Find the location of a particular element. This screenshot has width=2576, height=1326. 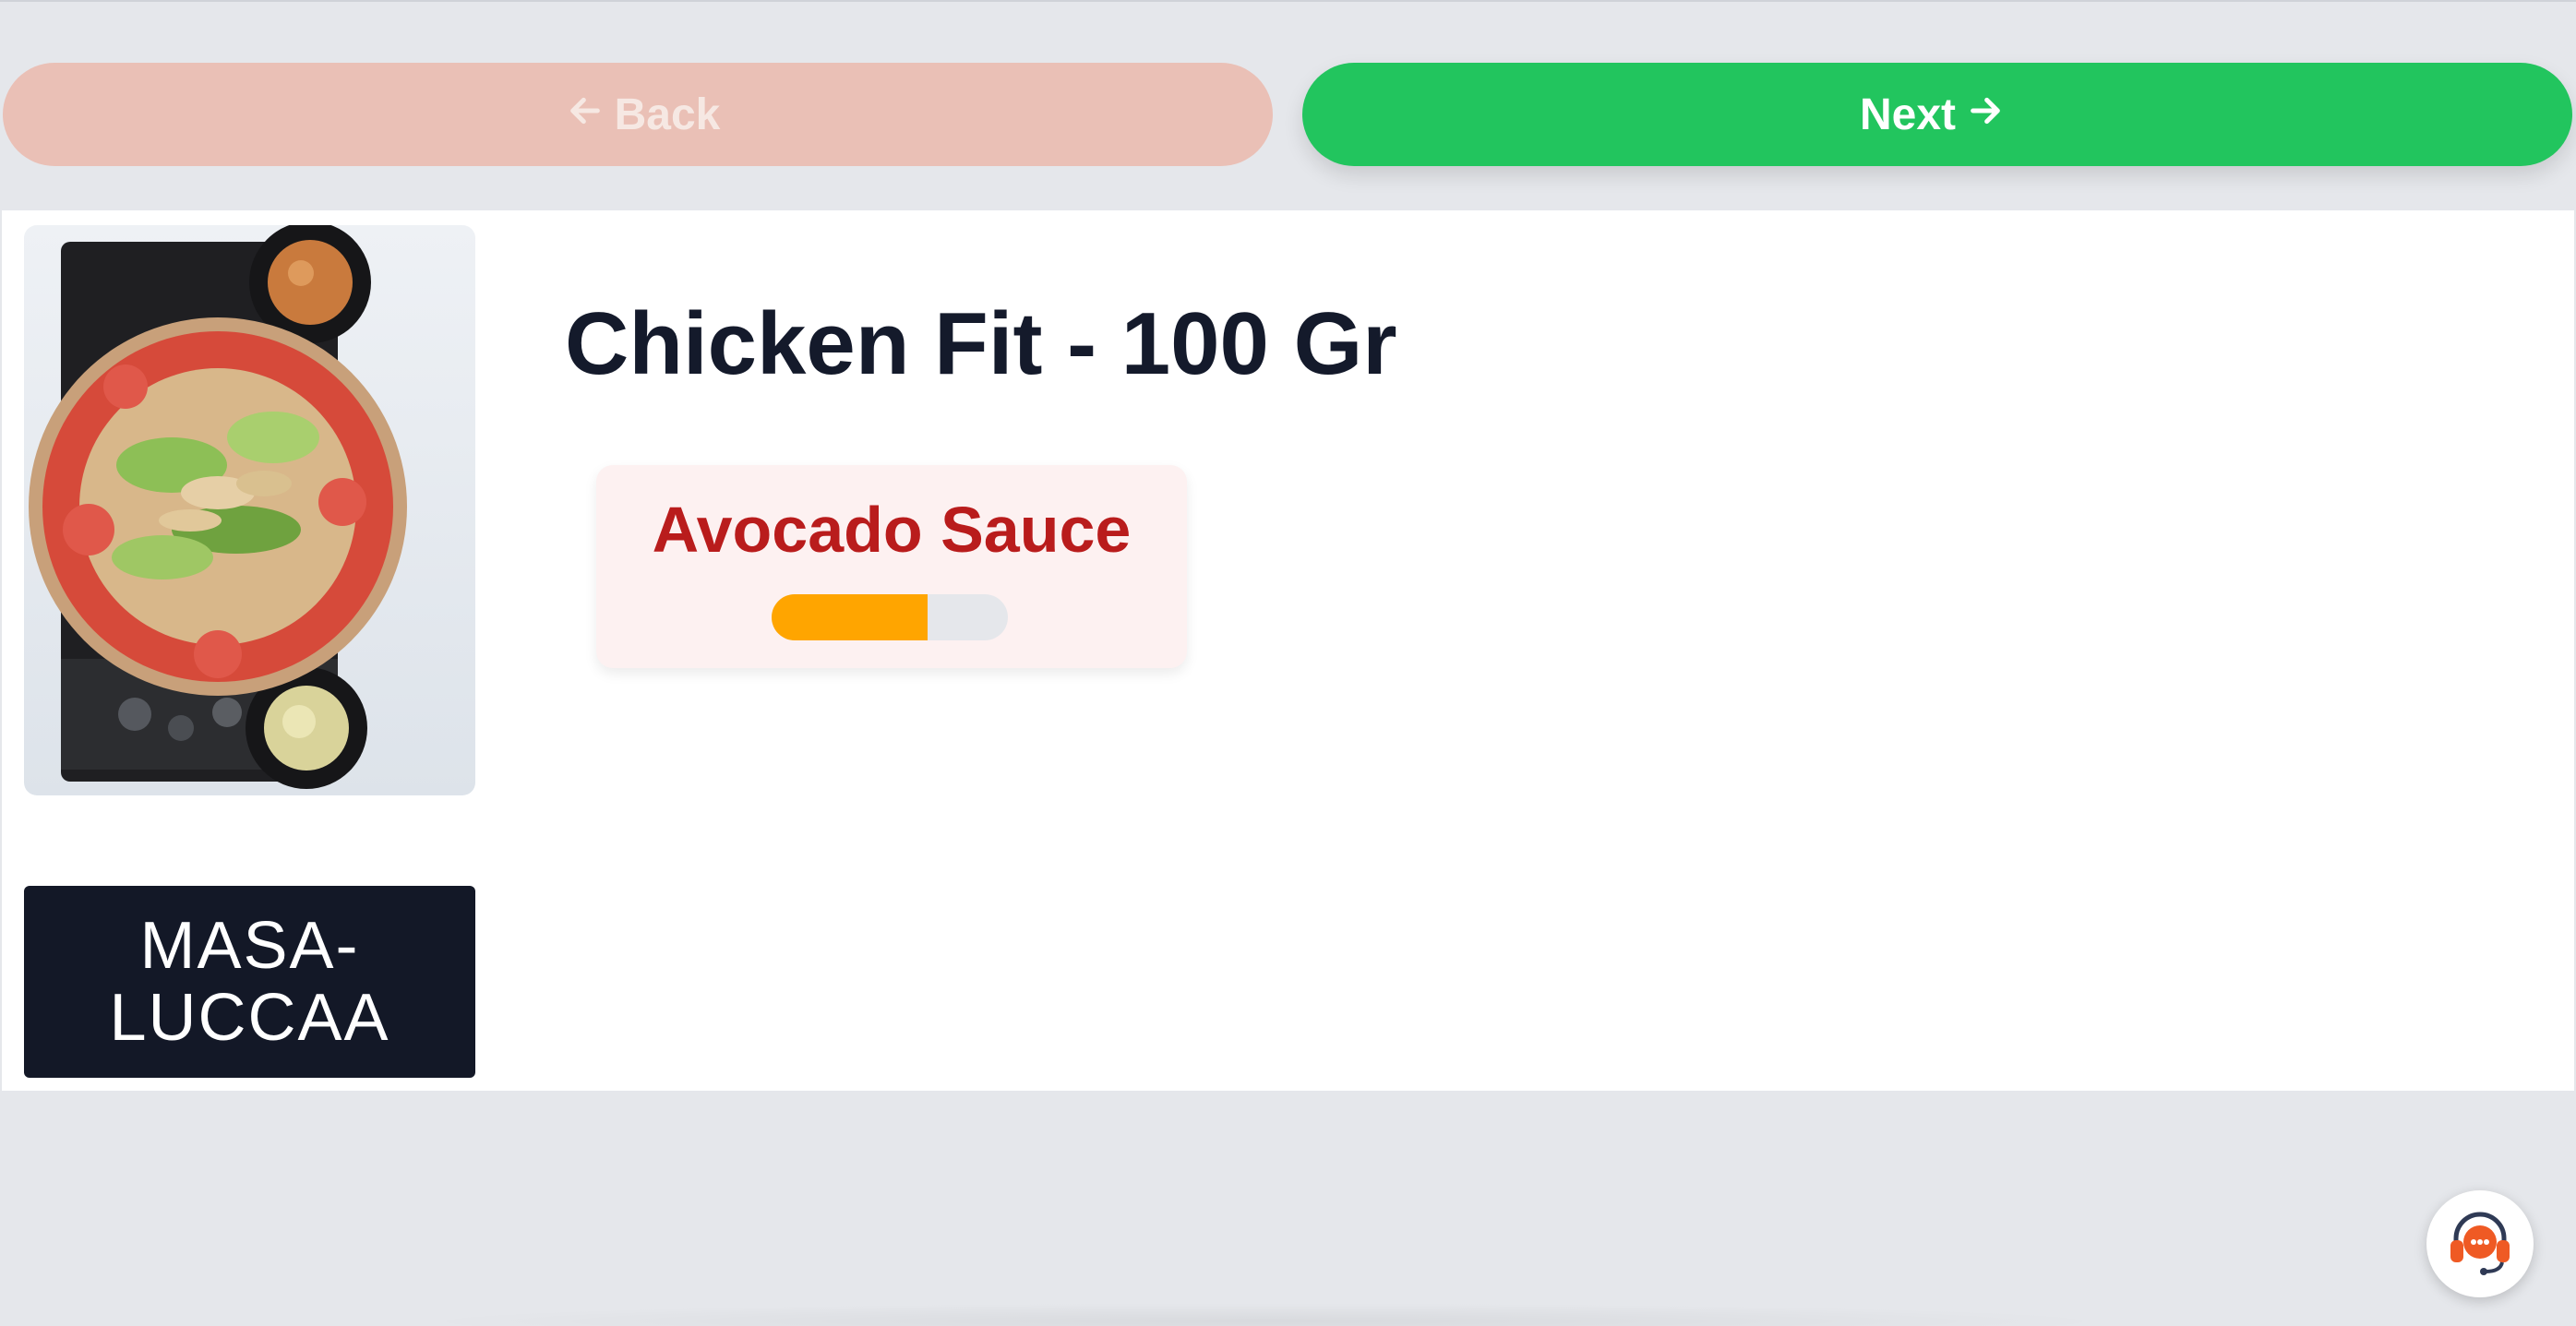

headset-support-icon is located at coordinates (2480, 1244).